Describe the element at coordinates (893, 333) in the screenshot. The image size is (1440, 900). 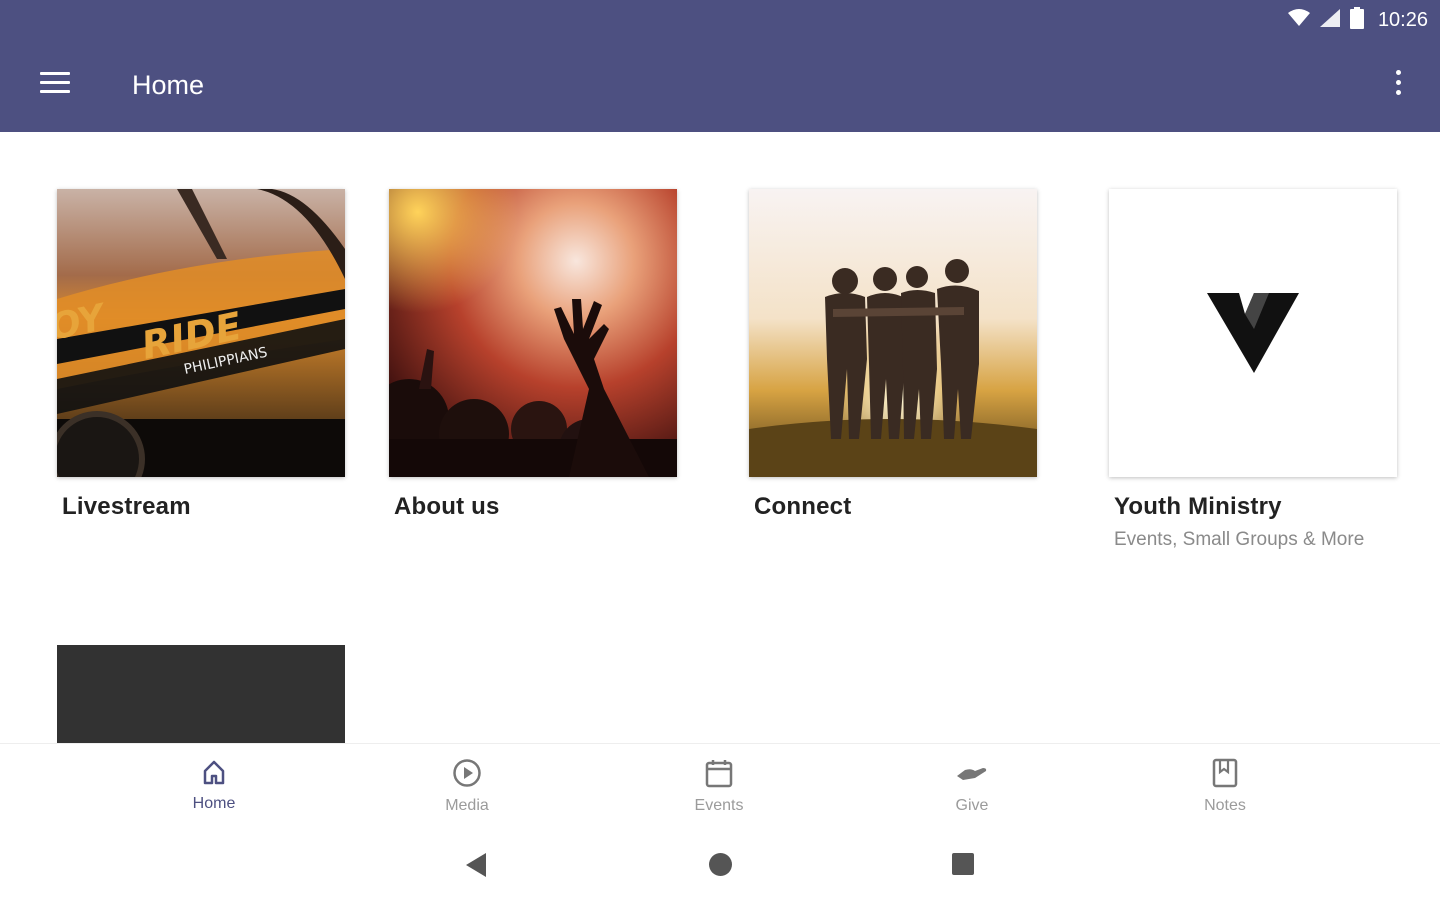
I see `friends-sunset-image` at that location.